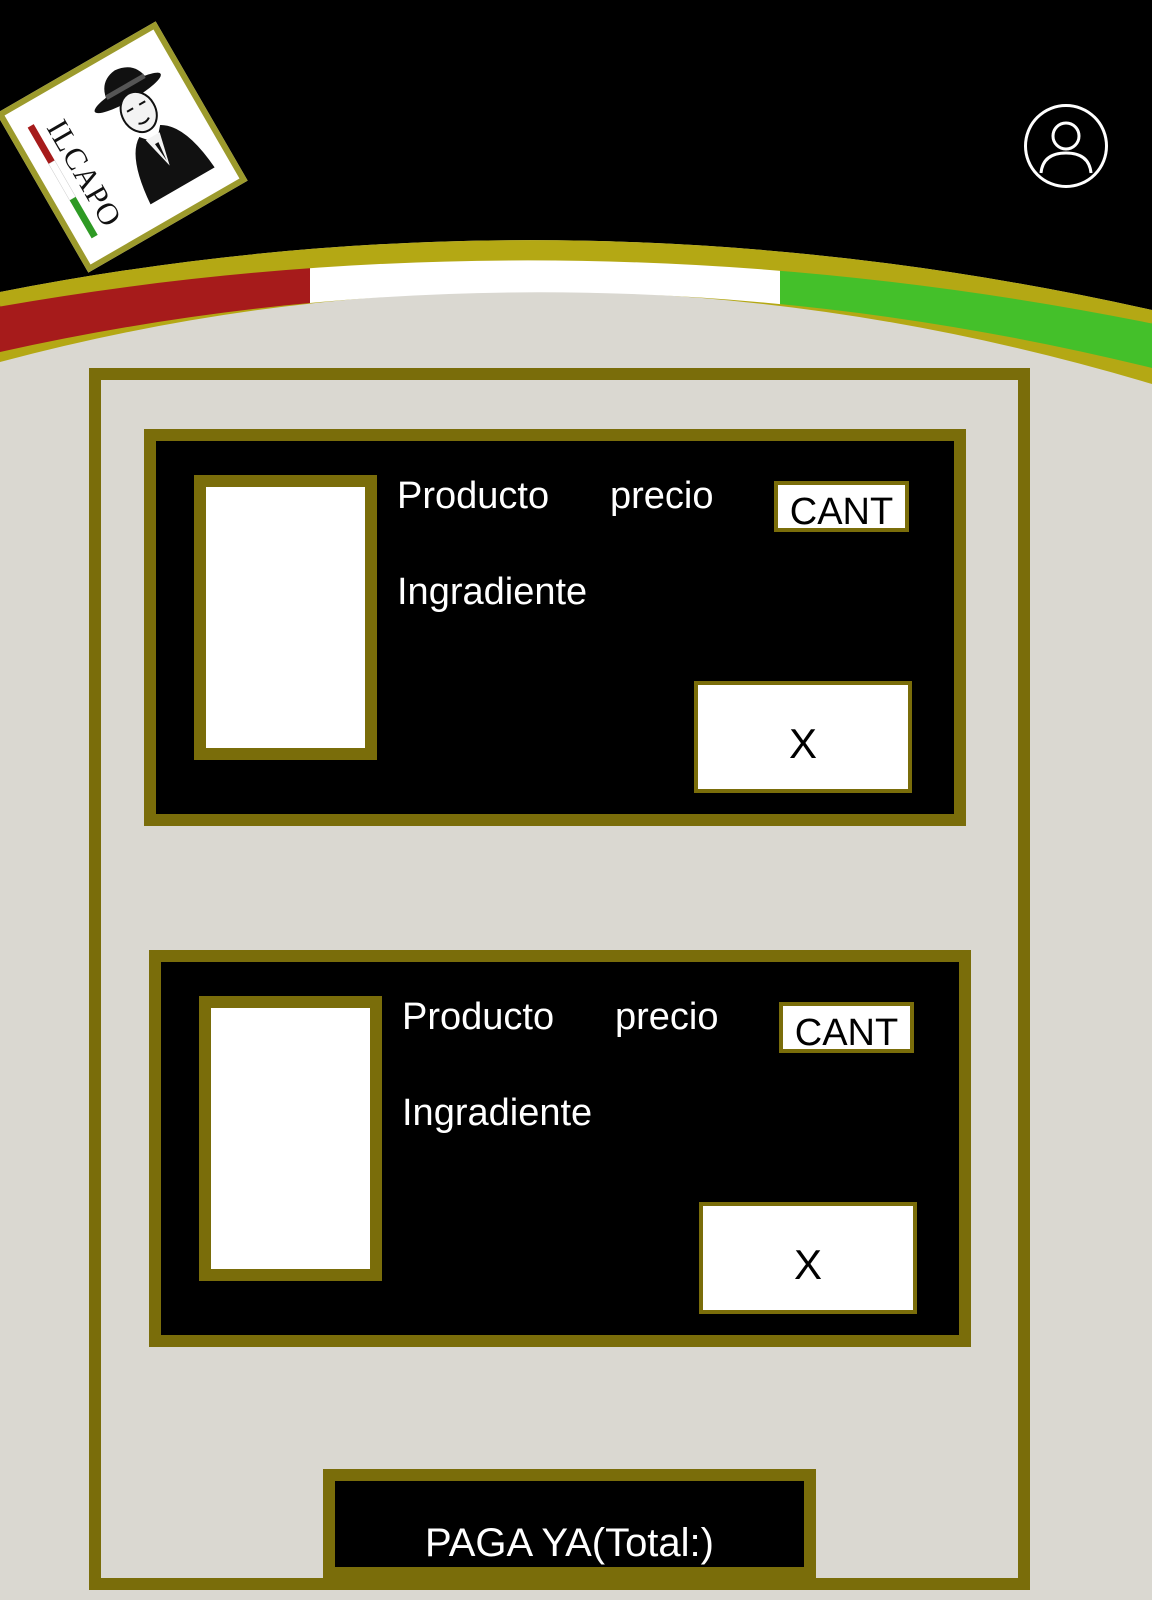 This screenshot has height=1600, width=1152. I want to click on pay-now-button: PAGA YA(Total:), so click(569, 1524).